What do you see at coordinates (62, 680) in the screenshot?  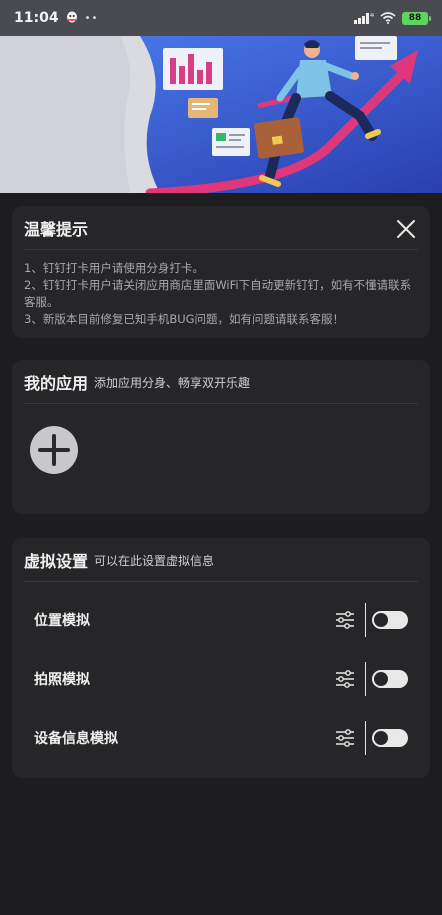 I see `setting-label-camera: 拍照模拟` at bounding box center [62, 680].